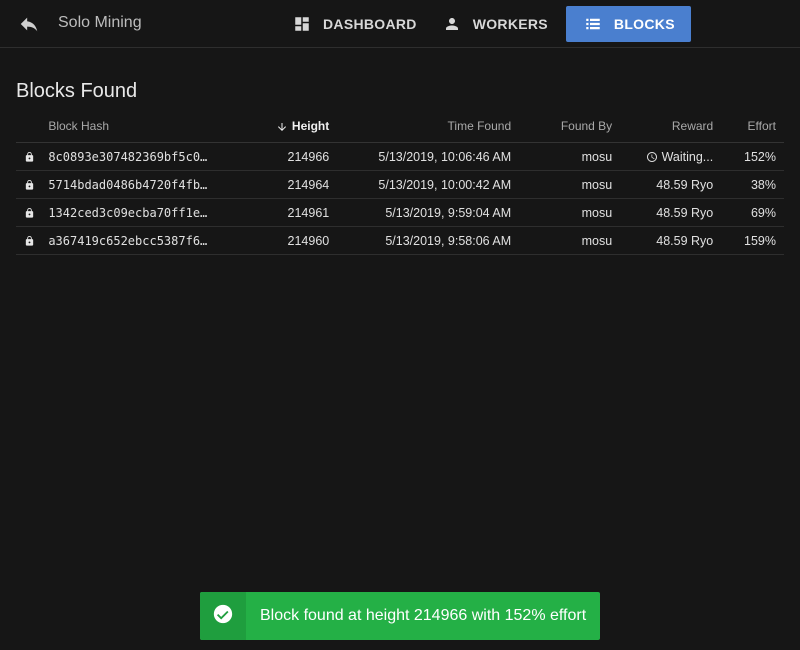  I want to click on tab-workers: WORKERS, so click(495, 24).